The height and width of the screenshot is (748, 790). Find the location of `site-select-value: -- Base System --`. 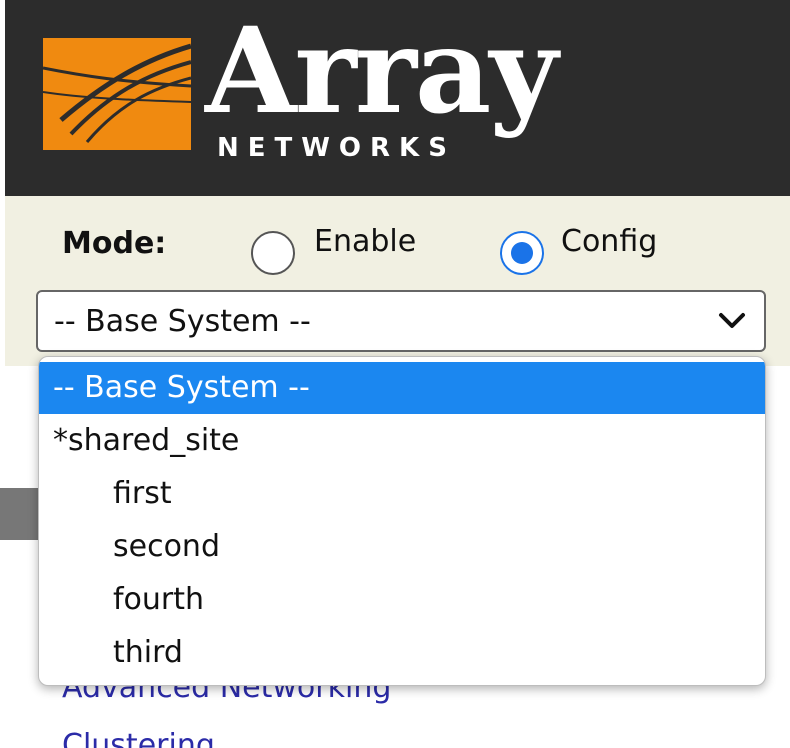

site-select-value: -- Base System -- is located at coordinates (182, 321).